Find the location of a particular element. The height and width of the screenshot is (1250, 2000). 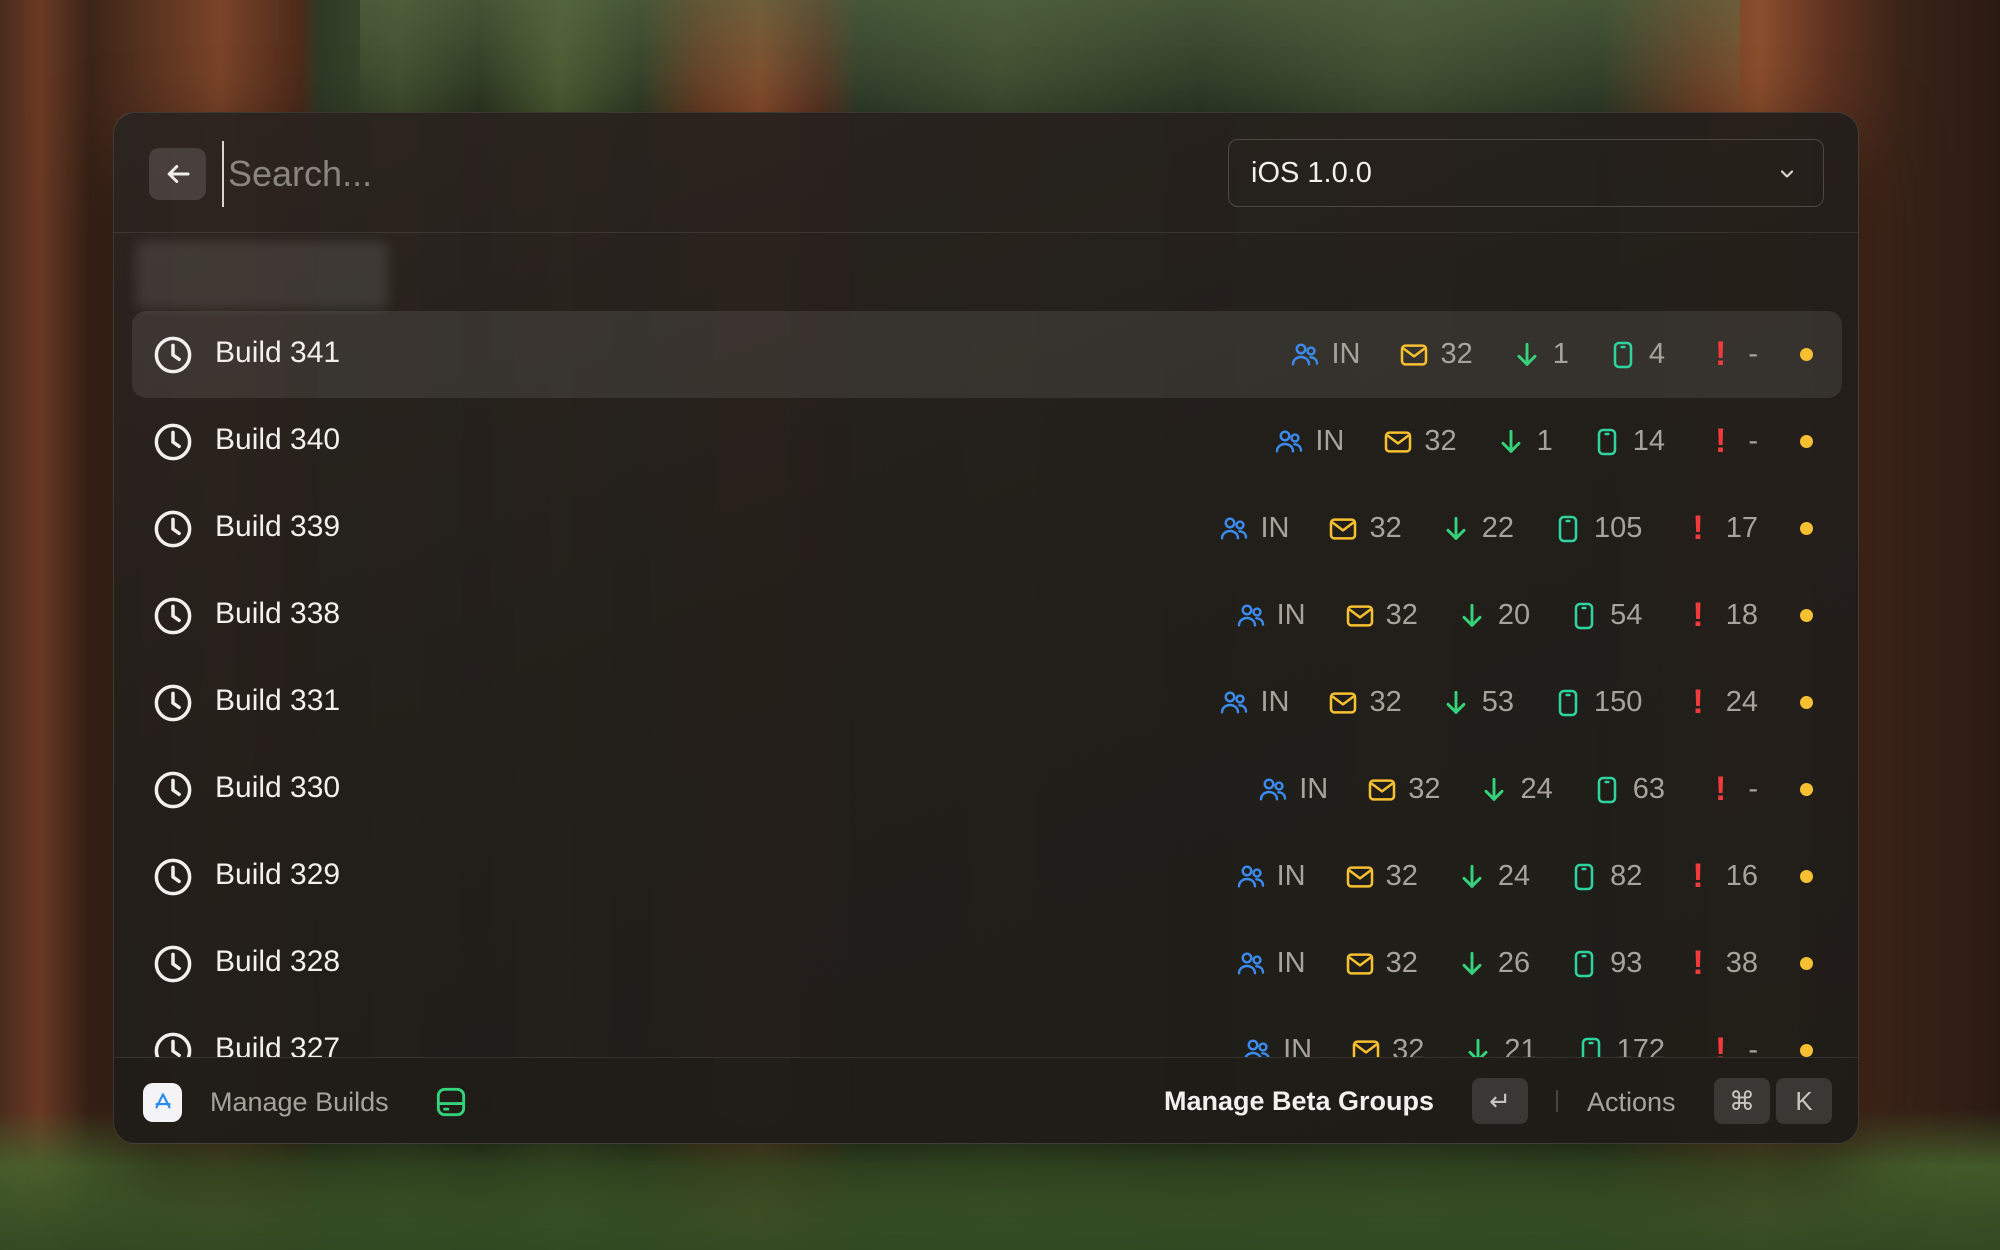

build-row: Build 329 IN 32 24 82! 16 is located at coordinates (987, 876).